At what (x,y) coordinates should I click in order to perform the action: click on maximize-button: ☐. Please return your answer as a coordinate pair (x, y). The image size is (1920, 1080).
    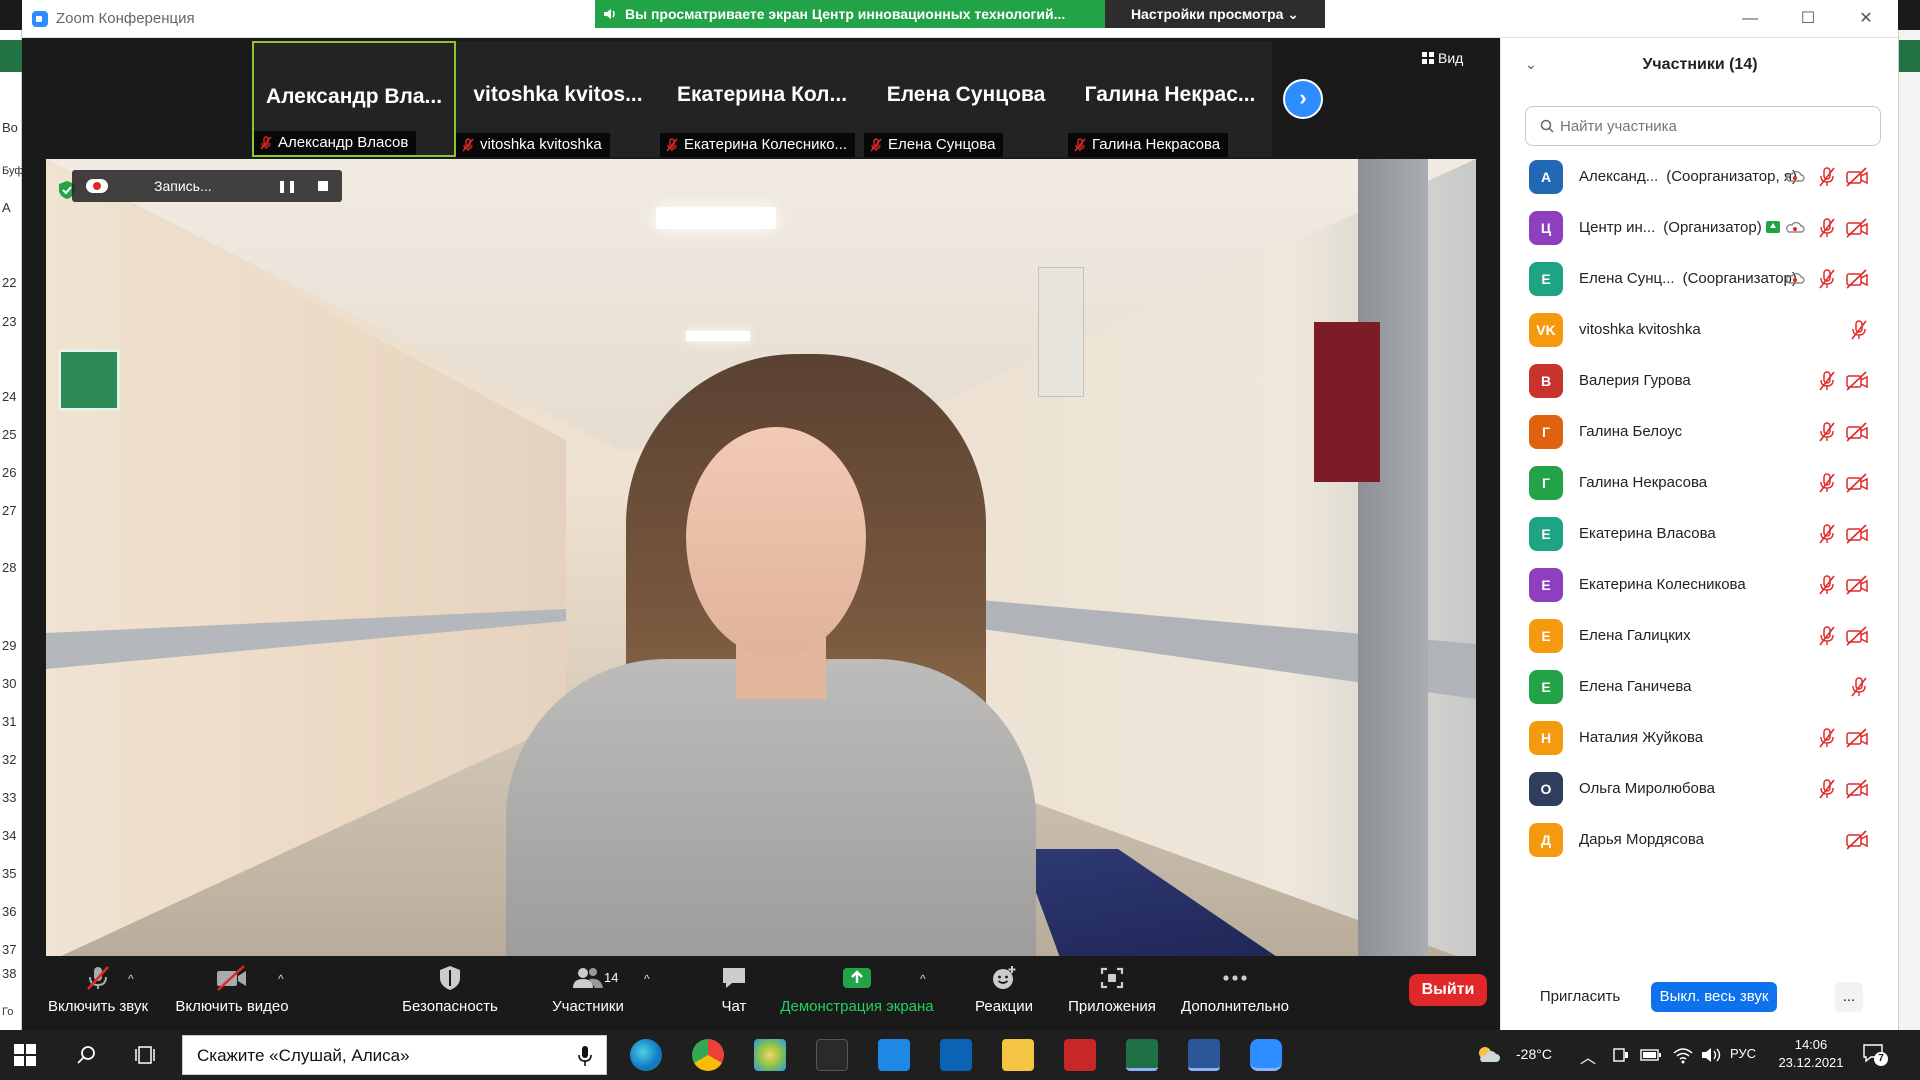
    Looking at the image, I should click on (1808, 19).